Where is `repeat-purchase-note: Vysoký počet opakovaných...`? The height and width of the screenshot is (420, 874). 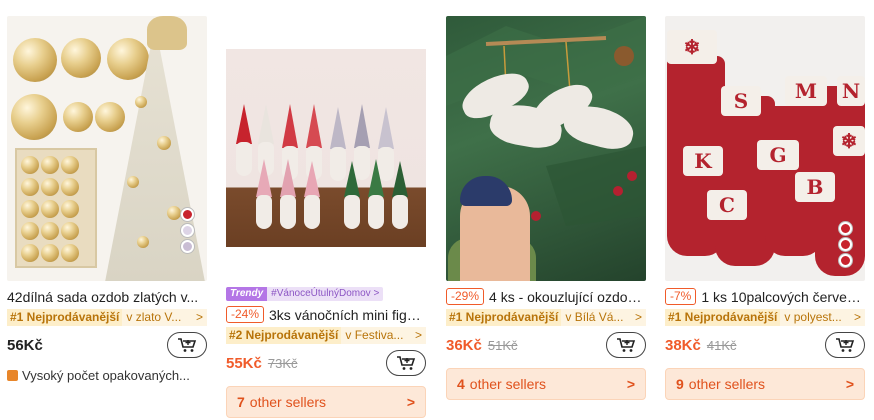 repeat-purchase-note: Vysoký počet opakovaných... is located at coordinates (107, 375).